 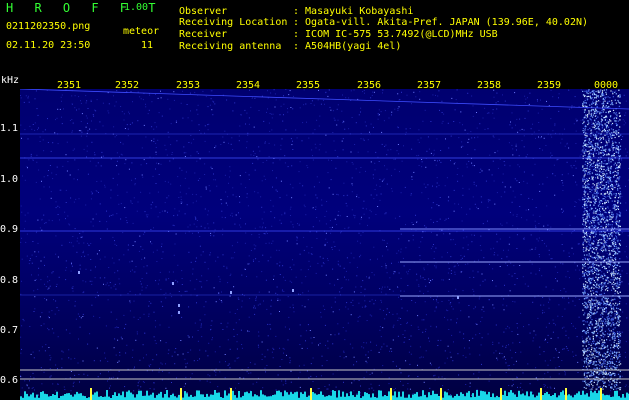 What do you see at coordinates (233, 22) in the screenshot?
I see `location-label: Receiving Location` at bounding box center [233, 22].